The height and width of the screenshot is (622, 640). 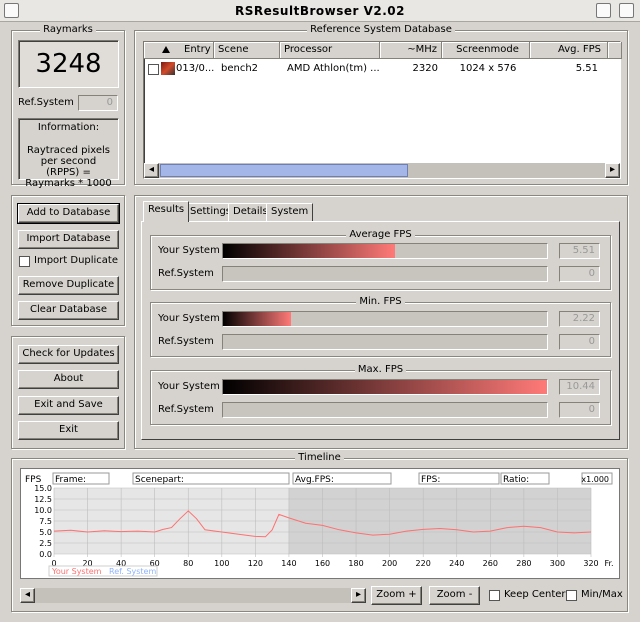 What do you see at coordinates (380, 234) in the screenshot?
I see `average-fps-title: Average FPS` at bounding box center [380, 234].